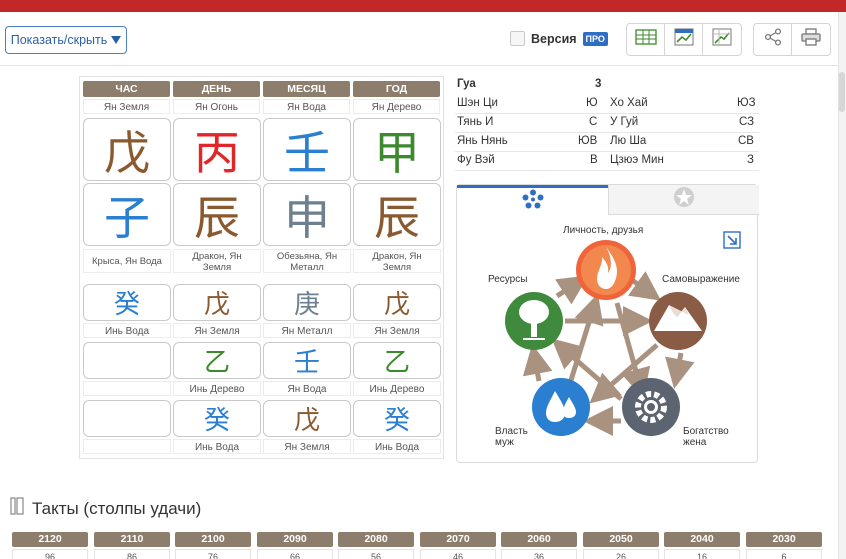 This screenshot has height=559, width=846. Describe the element at coordinates (458, 539) in the screenshot. I see `luck-year-header: 2070` at that location.